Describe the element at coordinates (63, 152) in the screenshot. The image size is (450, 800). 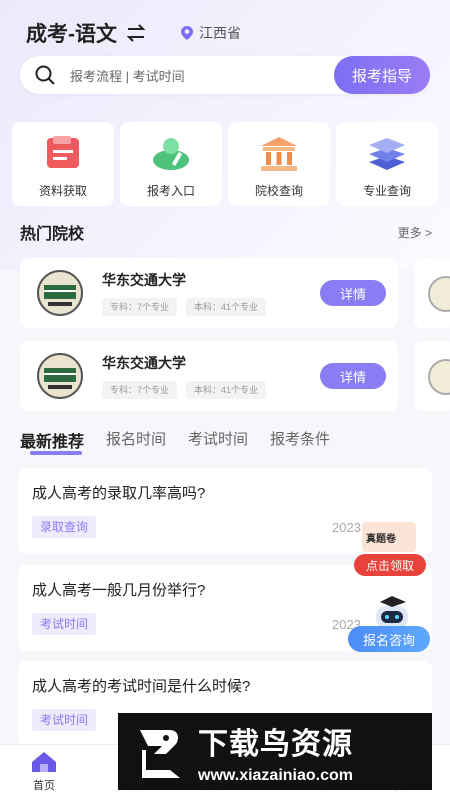
I see `document-folder-icon` at that location.